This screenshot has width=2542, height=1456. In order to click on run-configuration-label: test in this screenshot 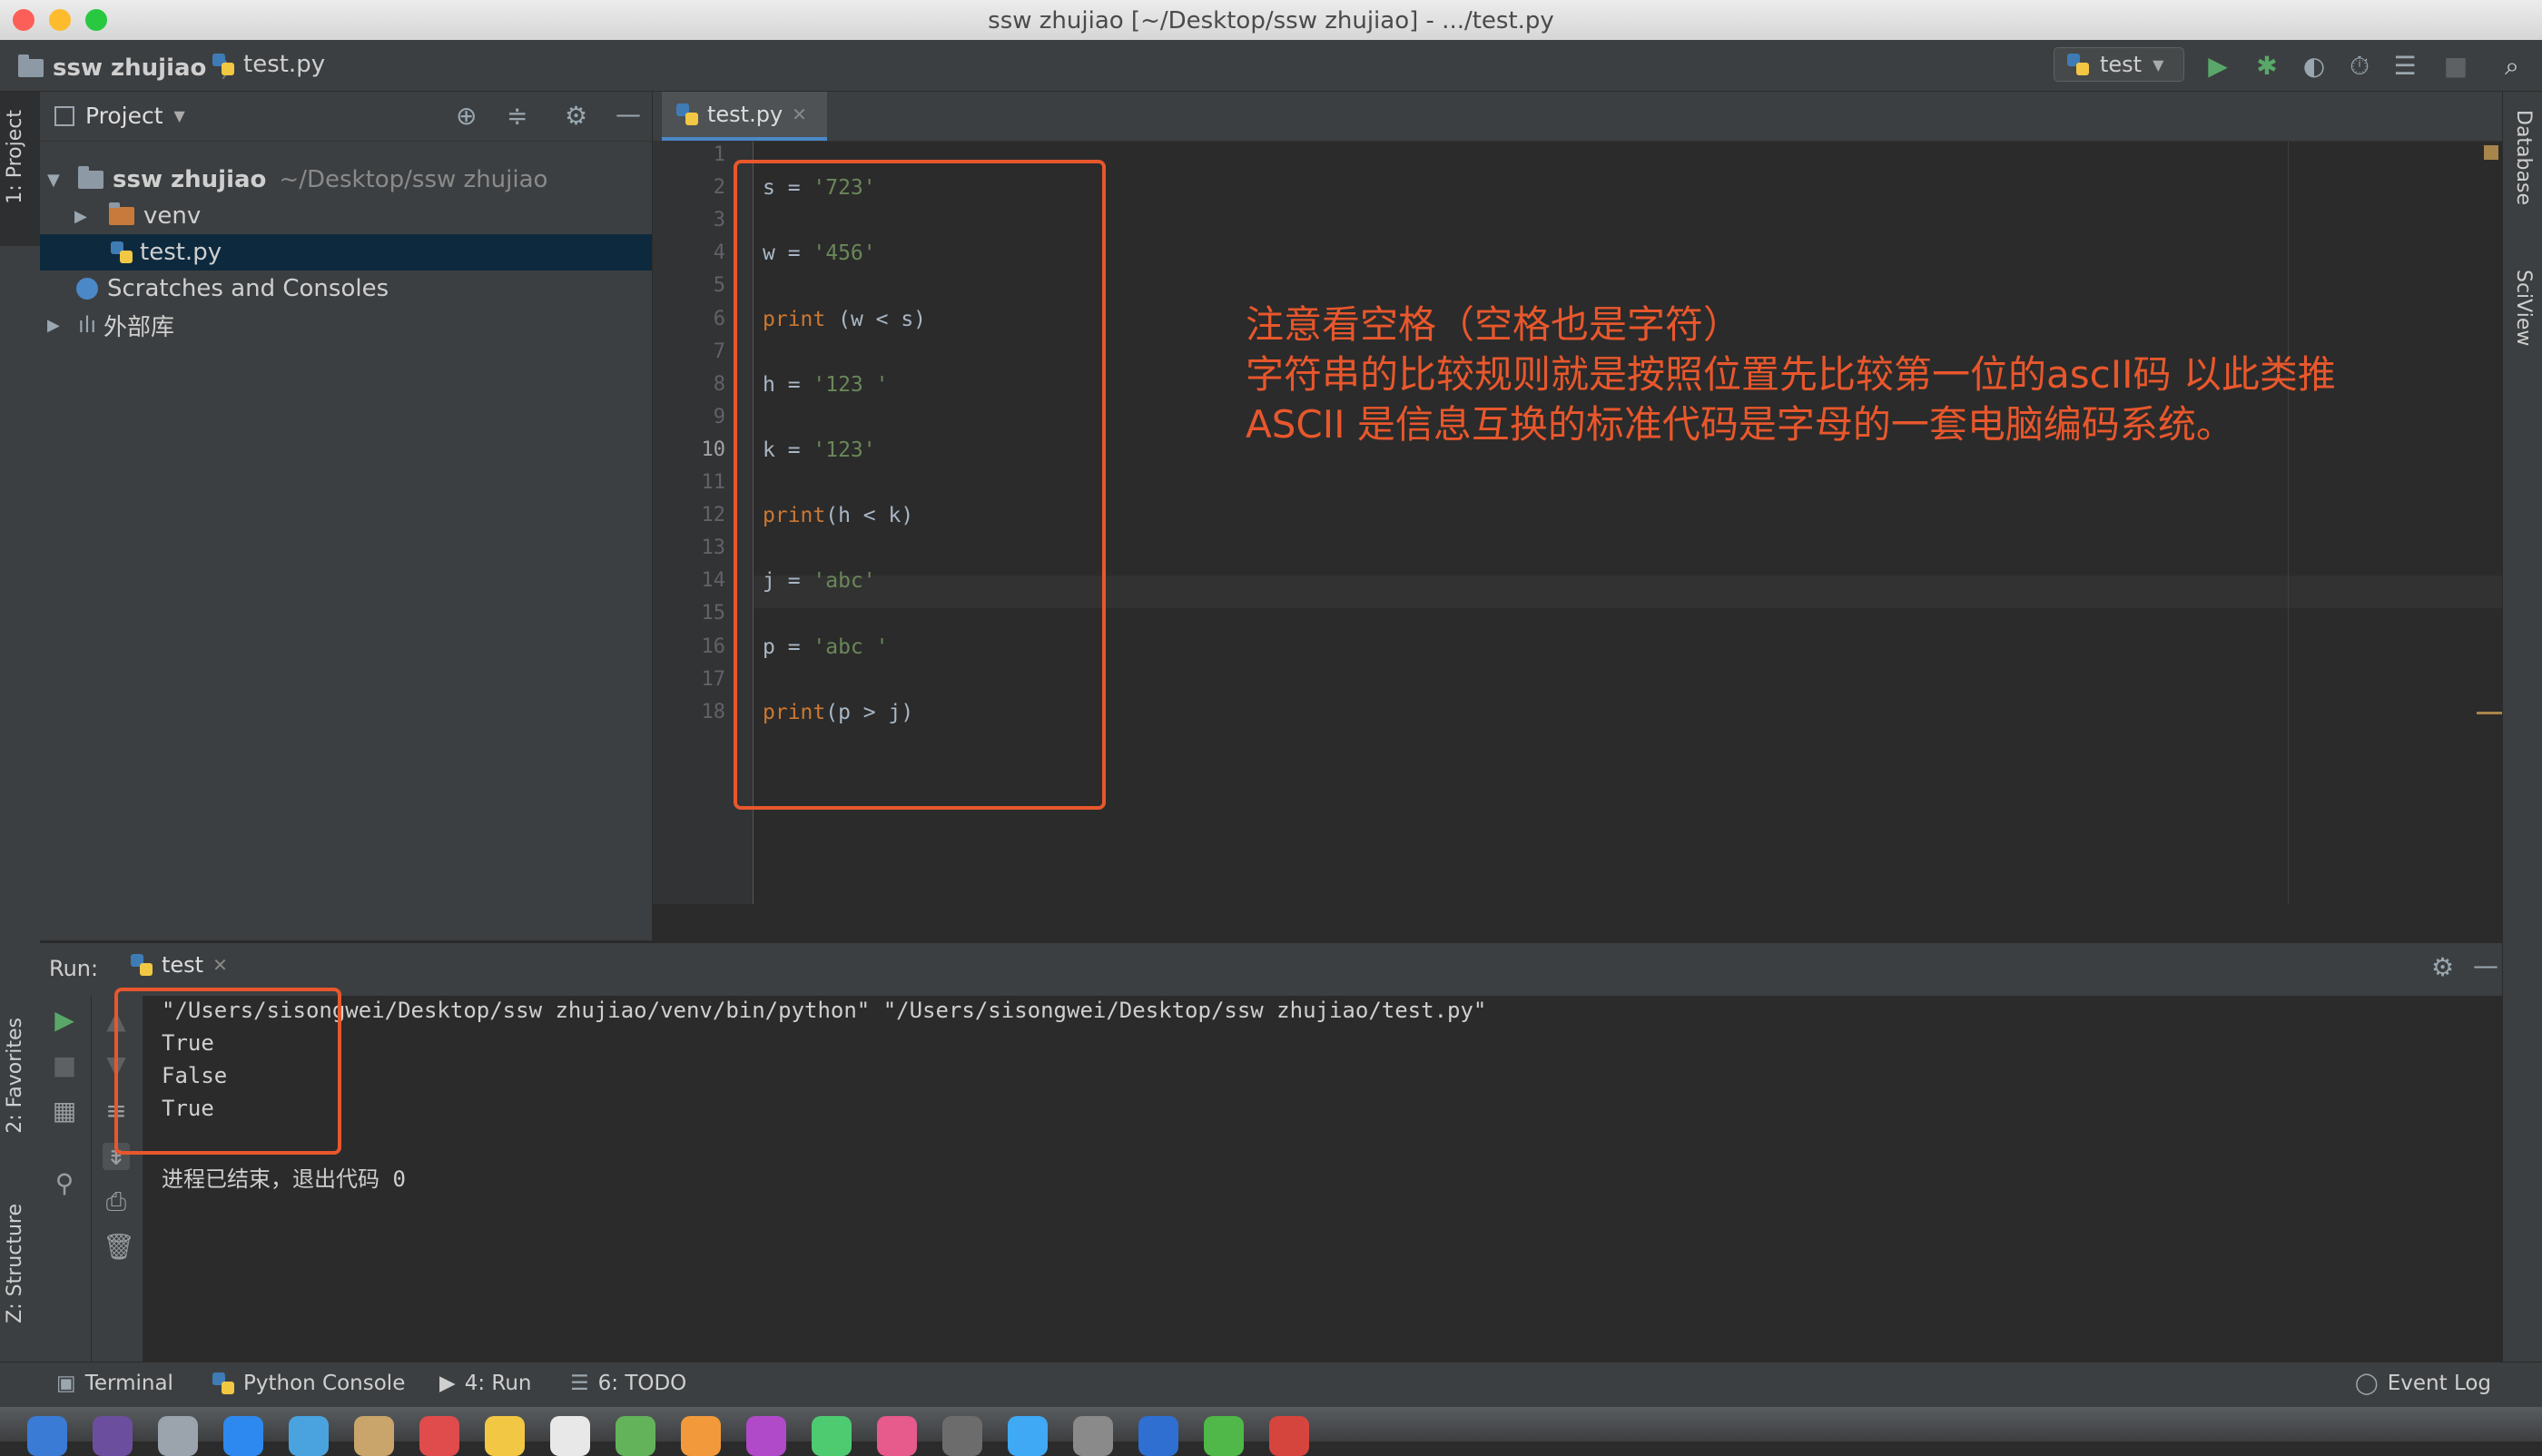, I will do `click(2121, 64)`.